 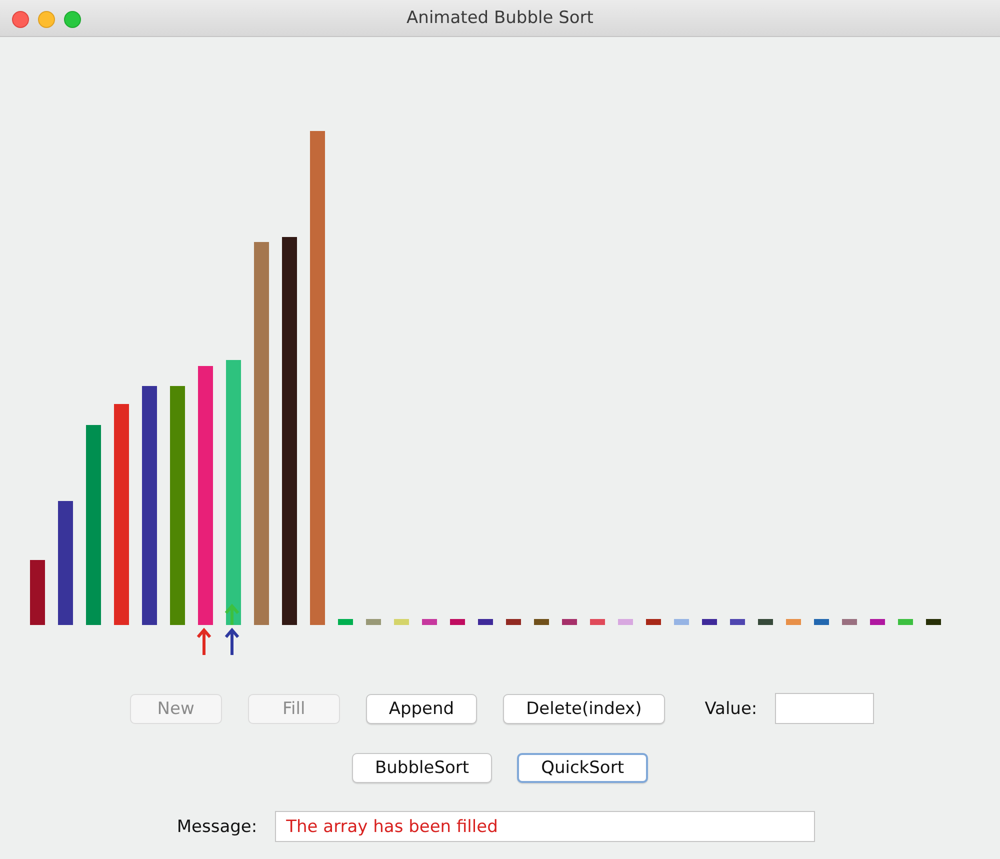 I want to click on maximize-icon, so click(x=72, y=19).